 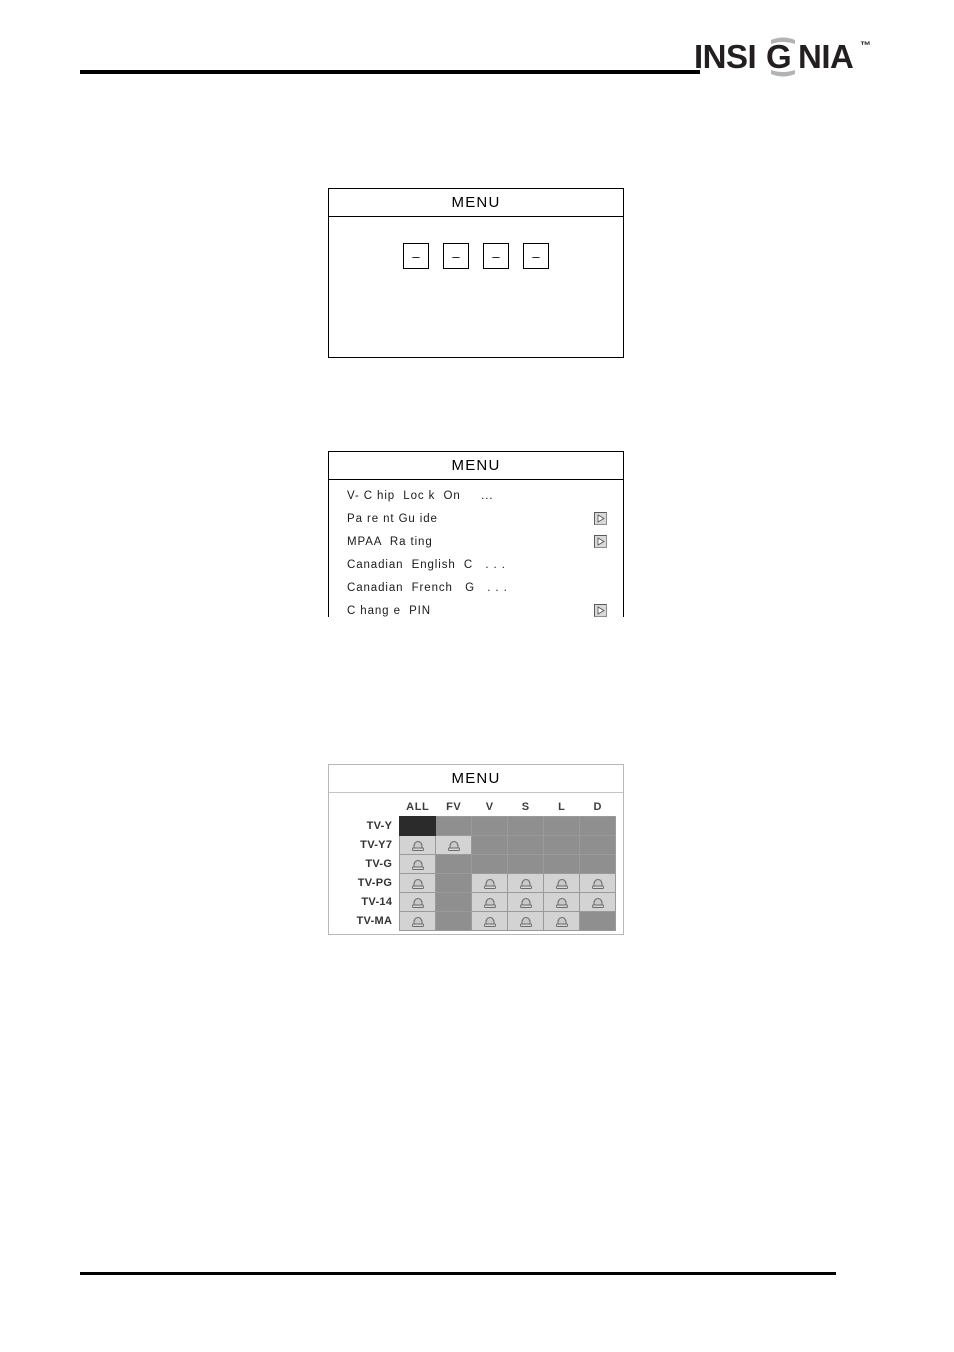 I want to click on osd-menu-pin-entry: MENU – – – –, so click(x=476, y=273).